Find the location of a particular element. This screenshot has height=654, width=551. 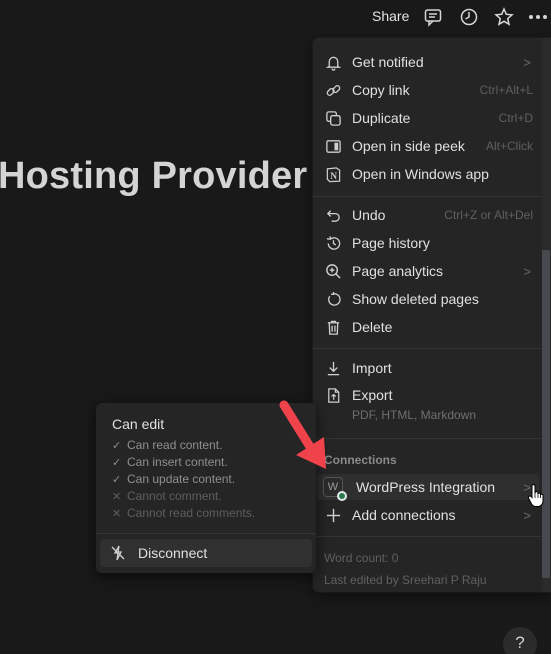

menu-item-duplicate: Duplicate Ctrl+D is located at coordinates (428, 118).